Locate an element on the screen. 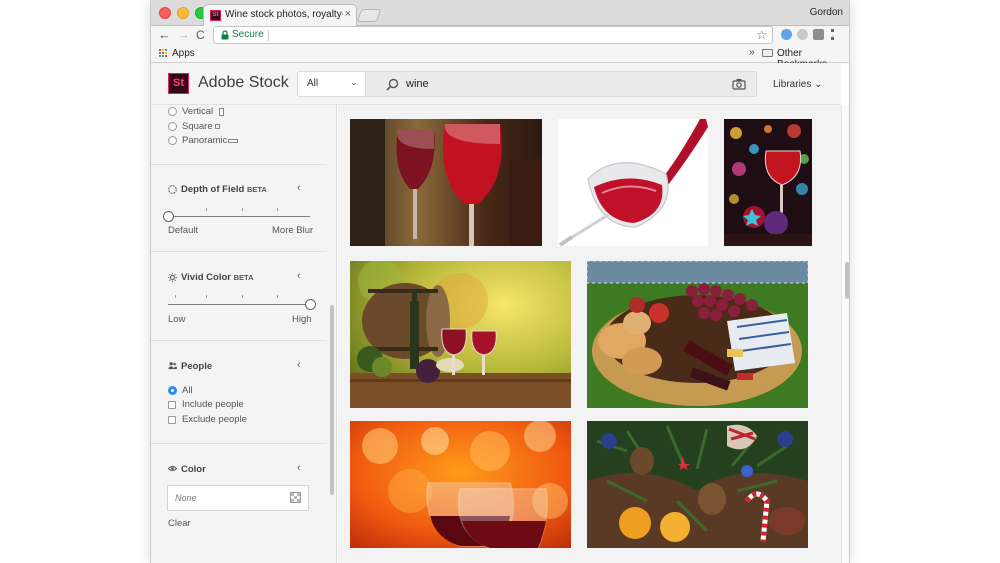  vivid-color-title: Vivid Color is located at coordinates (206, 277).